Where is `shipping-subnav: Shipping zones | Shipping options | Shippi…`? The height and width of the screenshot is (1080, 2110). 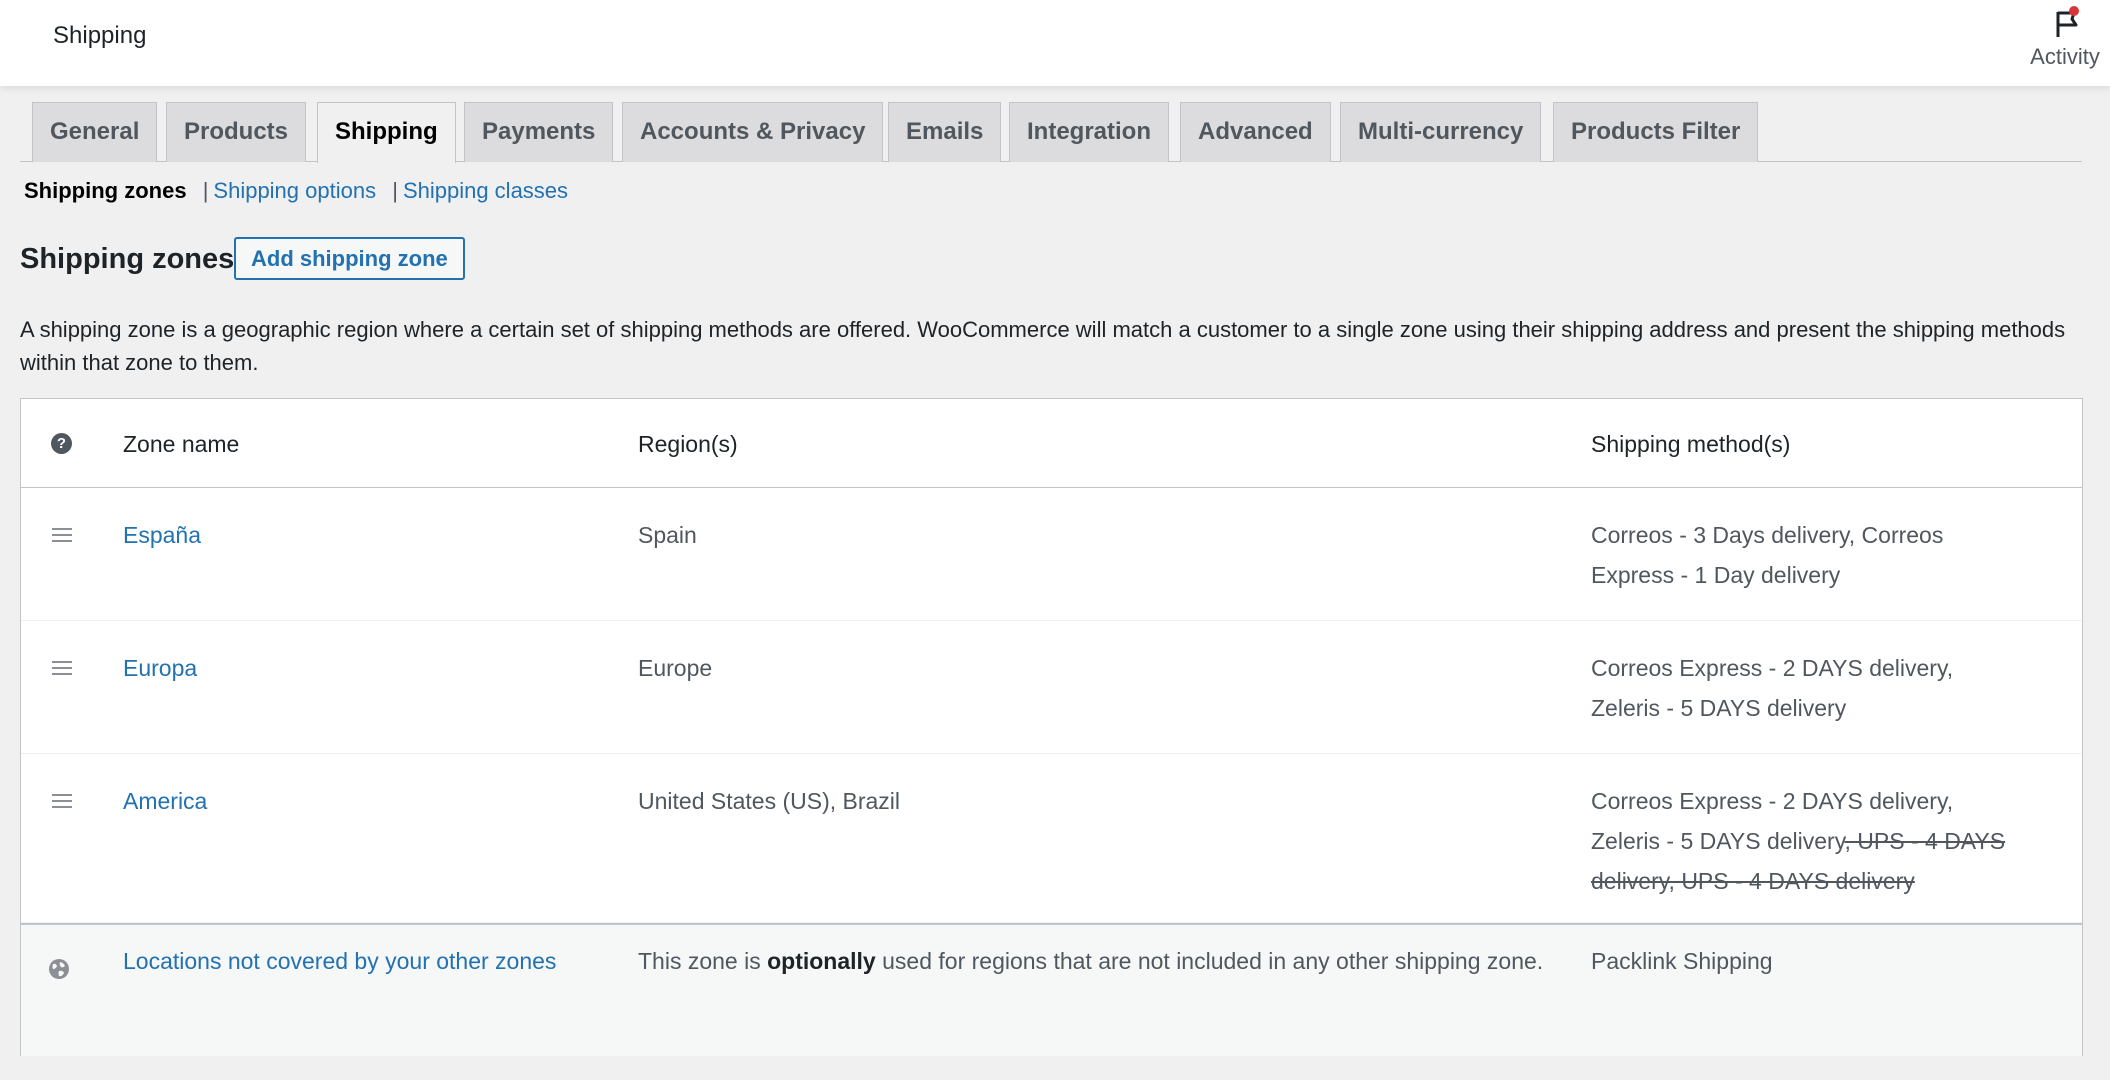 shipping-subnav: Shipping zones | Shipping options | Shippi… is located at coordinates (296, 191).